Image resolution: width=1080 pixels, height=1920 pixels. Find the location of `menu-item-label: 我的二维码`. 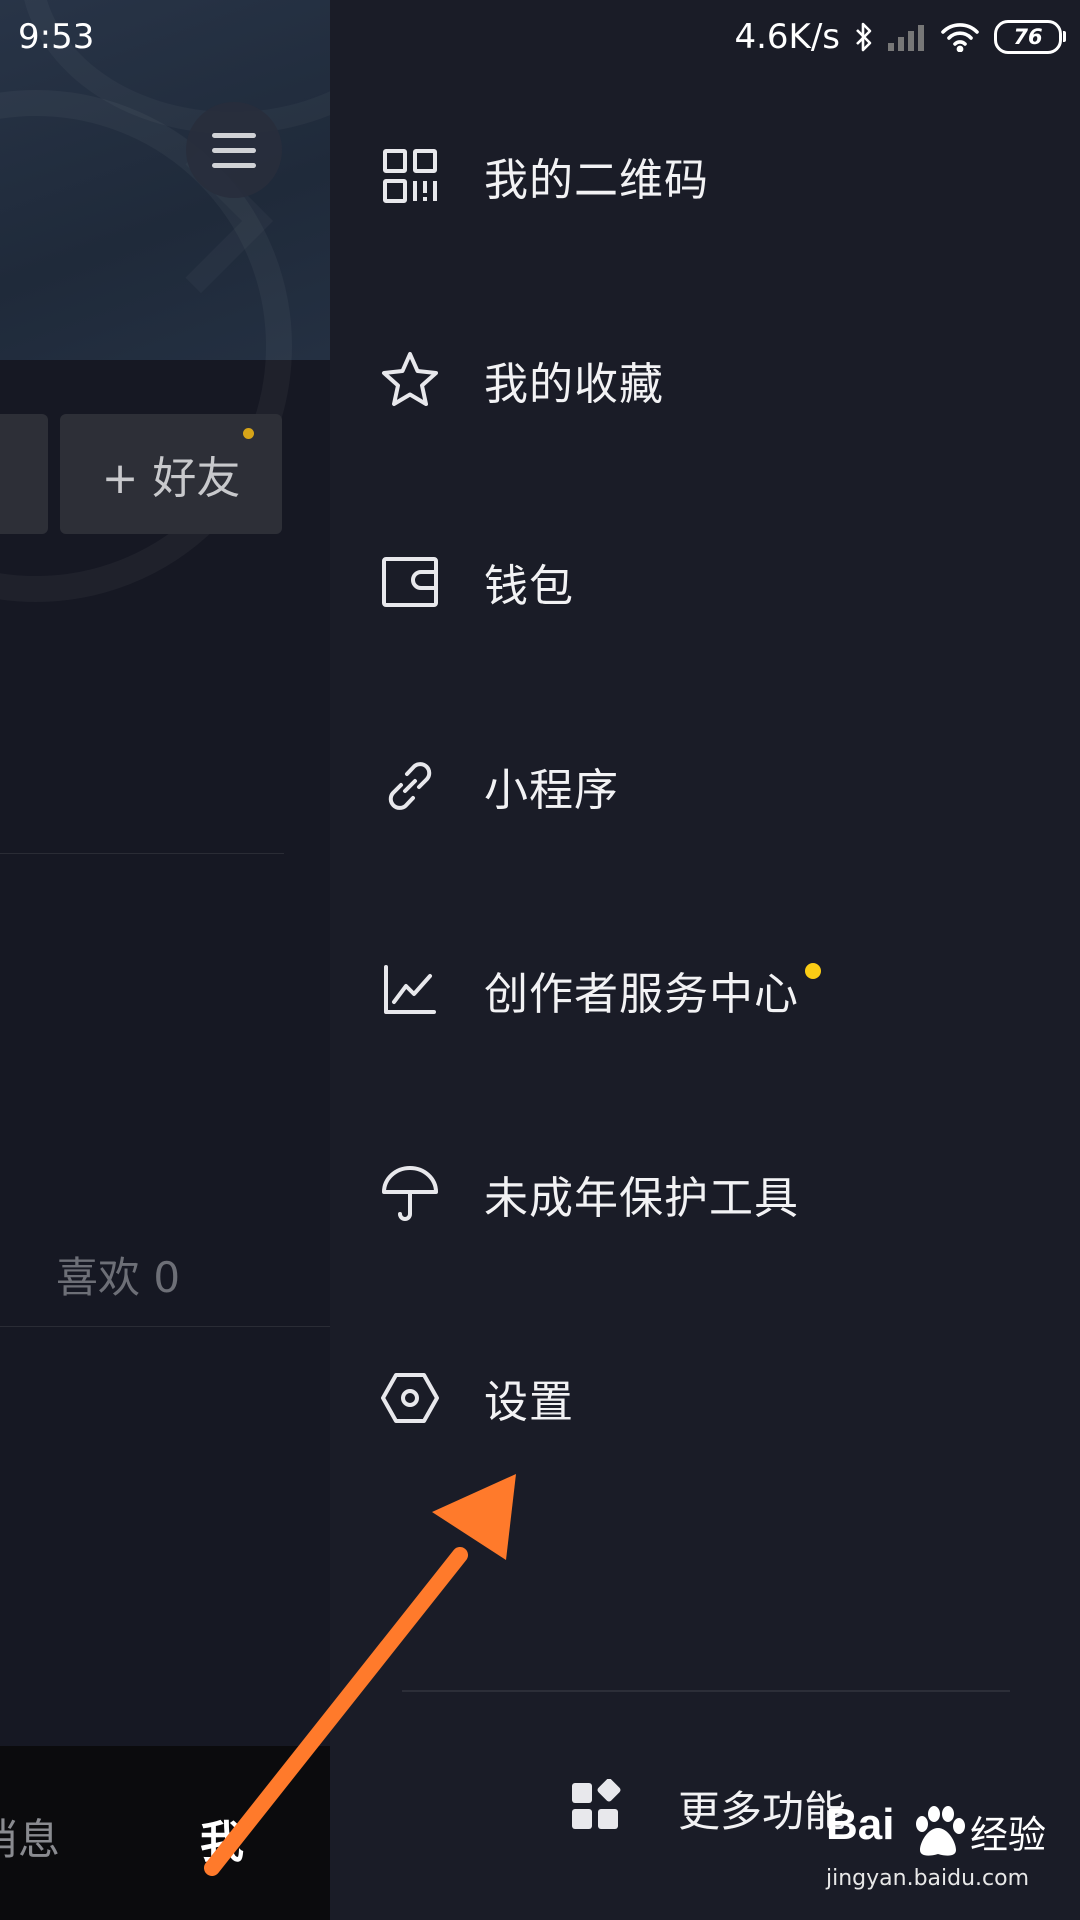

menu-item-label: 我的二维码 is located at coordinates (596, 180).